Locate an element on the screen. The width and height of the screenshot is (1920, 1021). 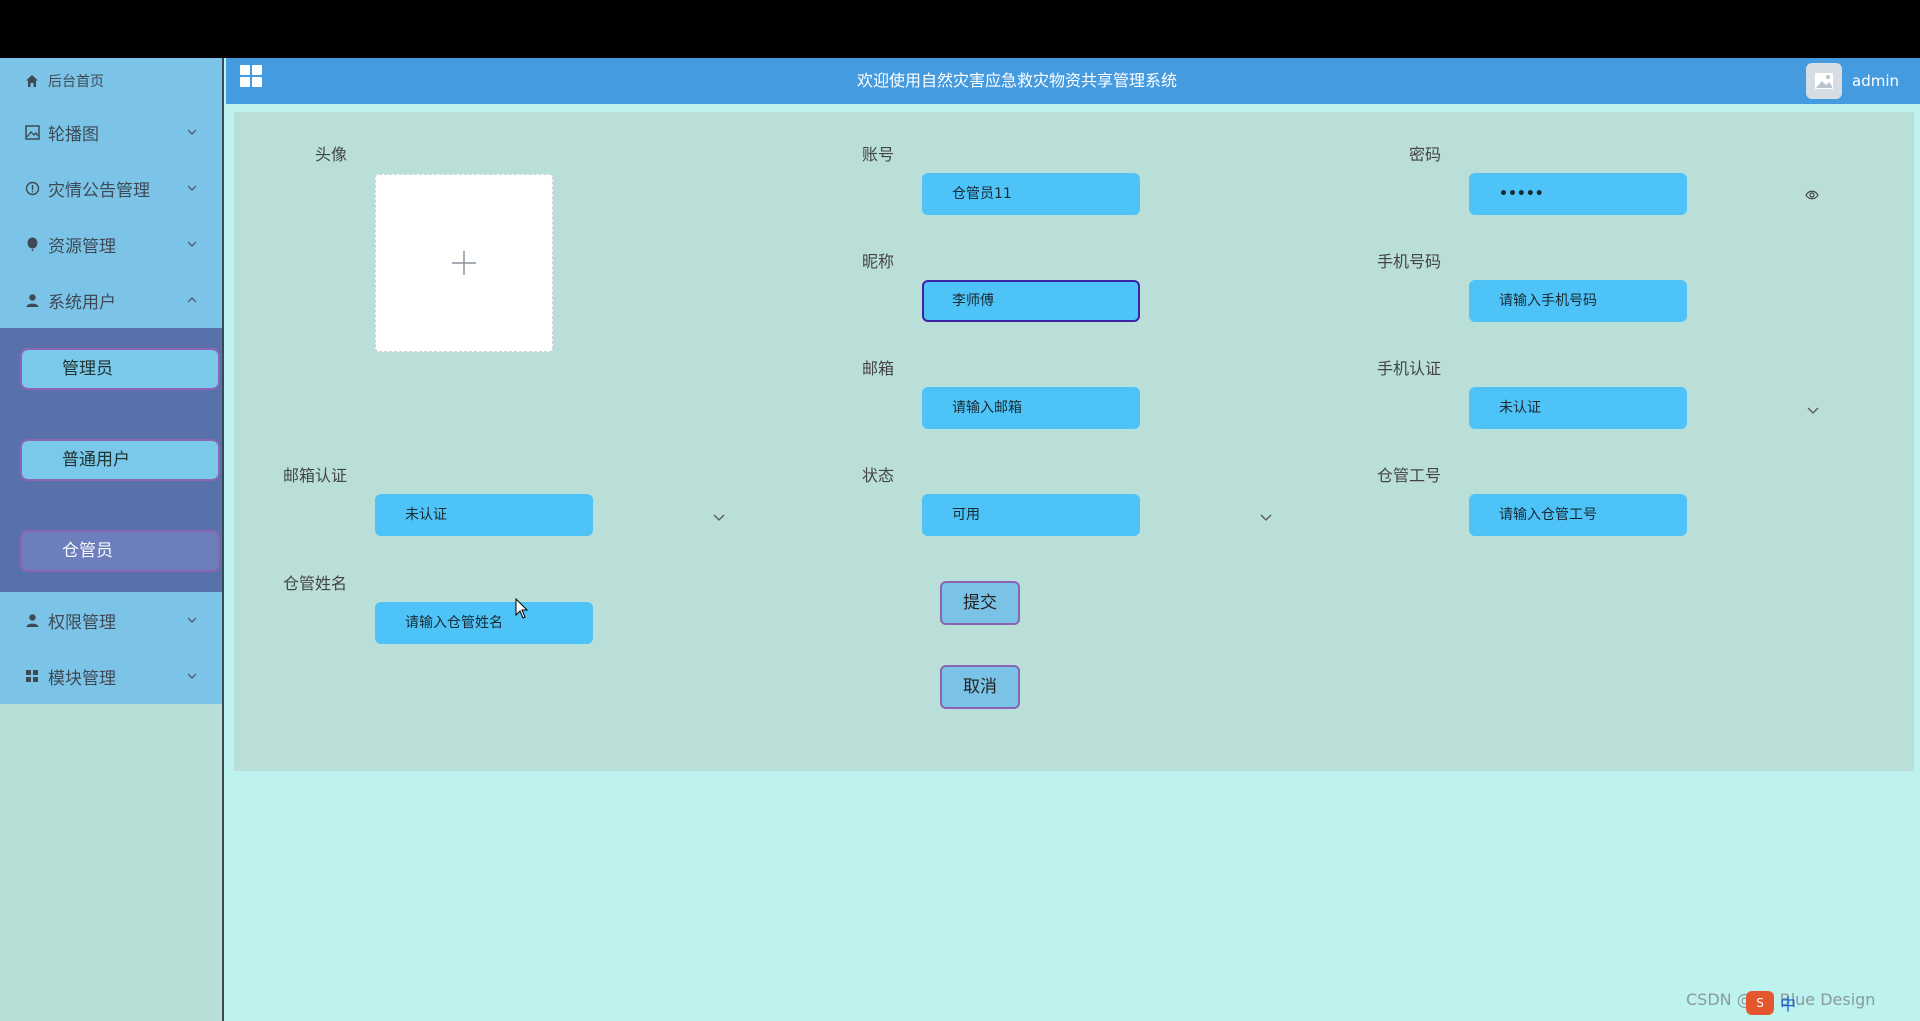
sidebar-item-resources: 资源管理 is located at coordinates (111, 244).